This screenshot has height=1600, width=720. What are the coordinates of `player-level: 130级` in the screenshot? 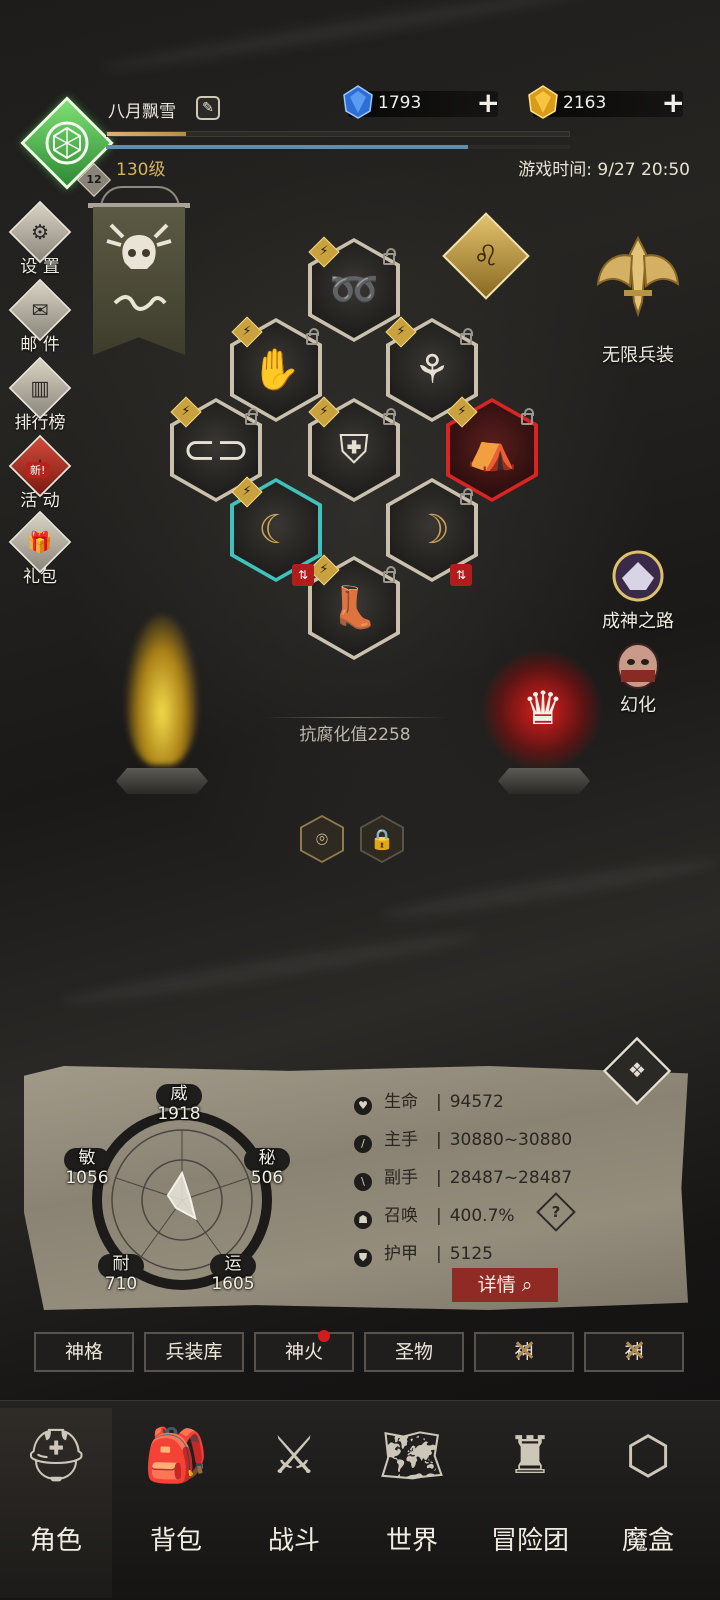 It's located at (141, 170).